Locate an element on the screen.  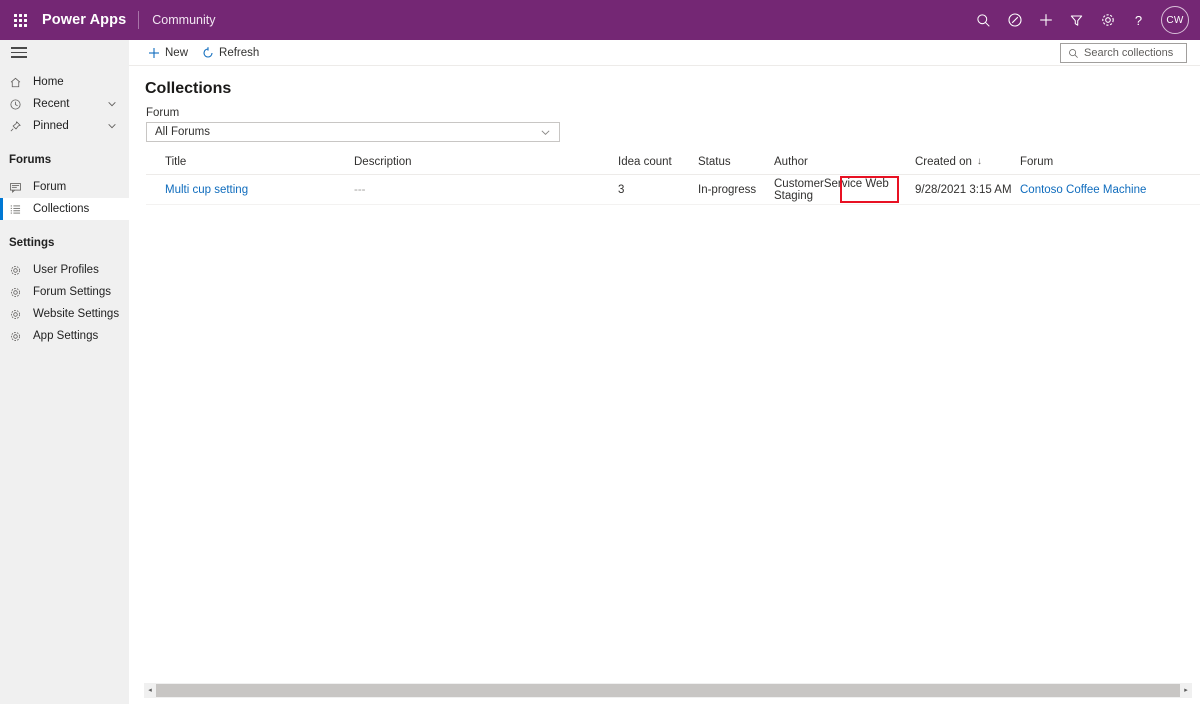
pin-icon is located at coordinates (19, 126).